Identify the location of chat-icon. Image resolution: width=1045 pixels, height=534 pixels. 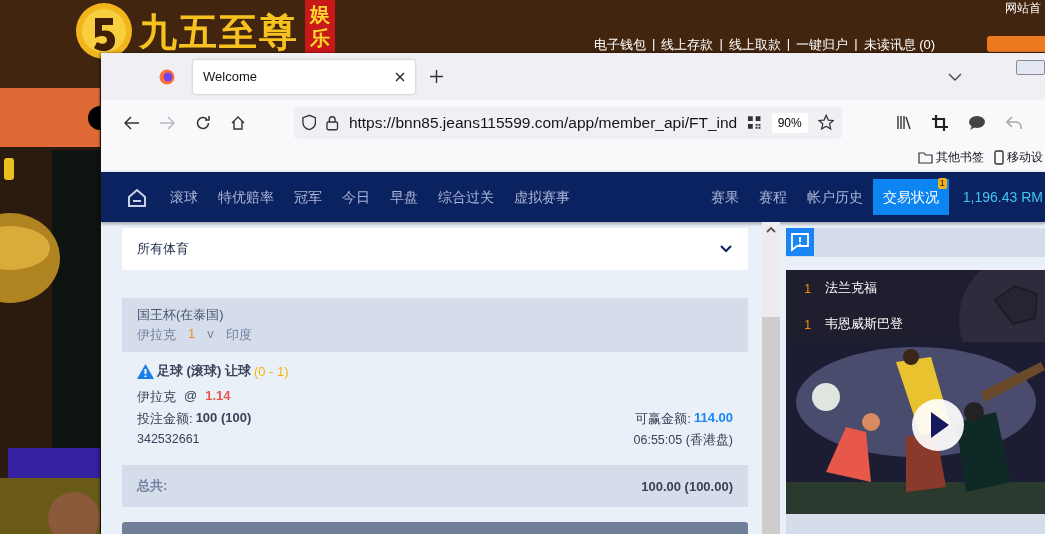
(977, 122).